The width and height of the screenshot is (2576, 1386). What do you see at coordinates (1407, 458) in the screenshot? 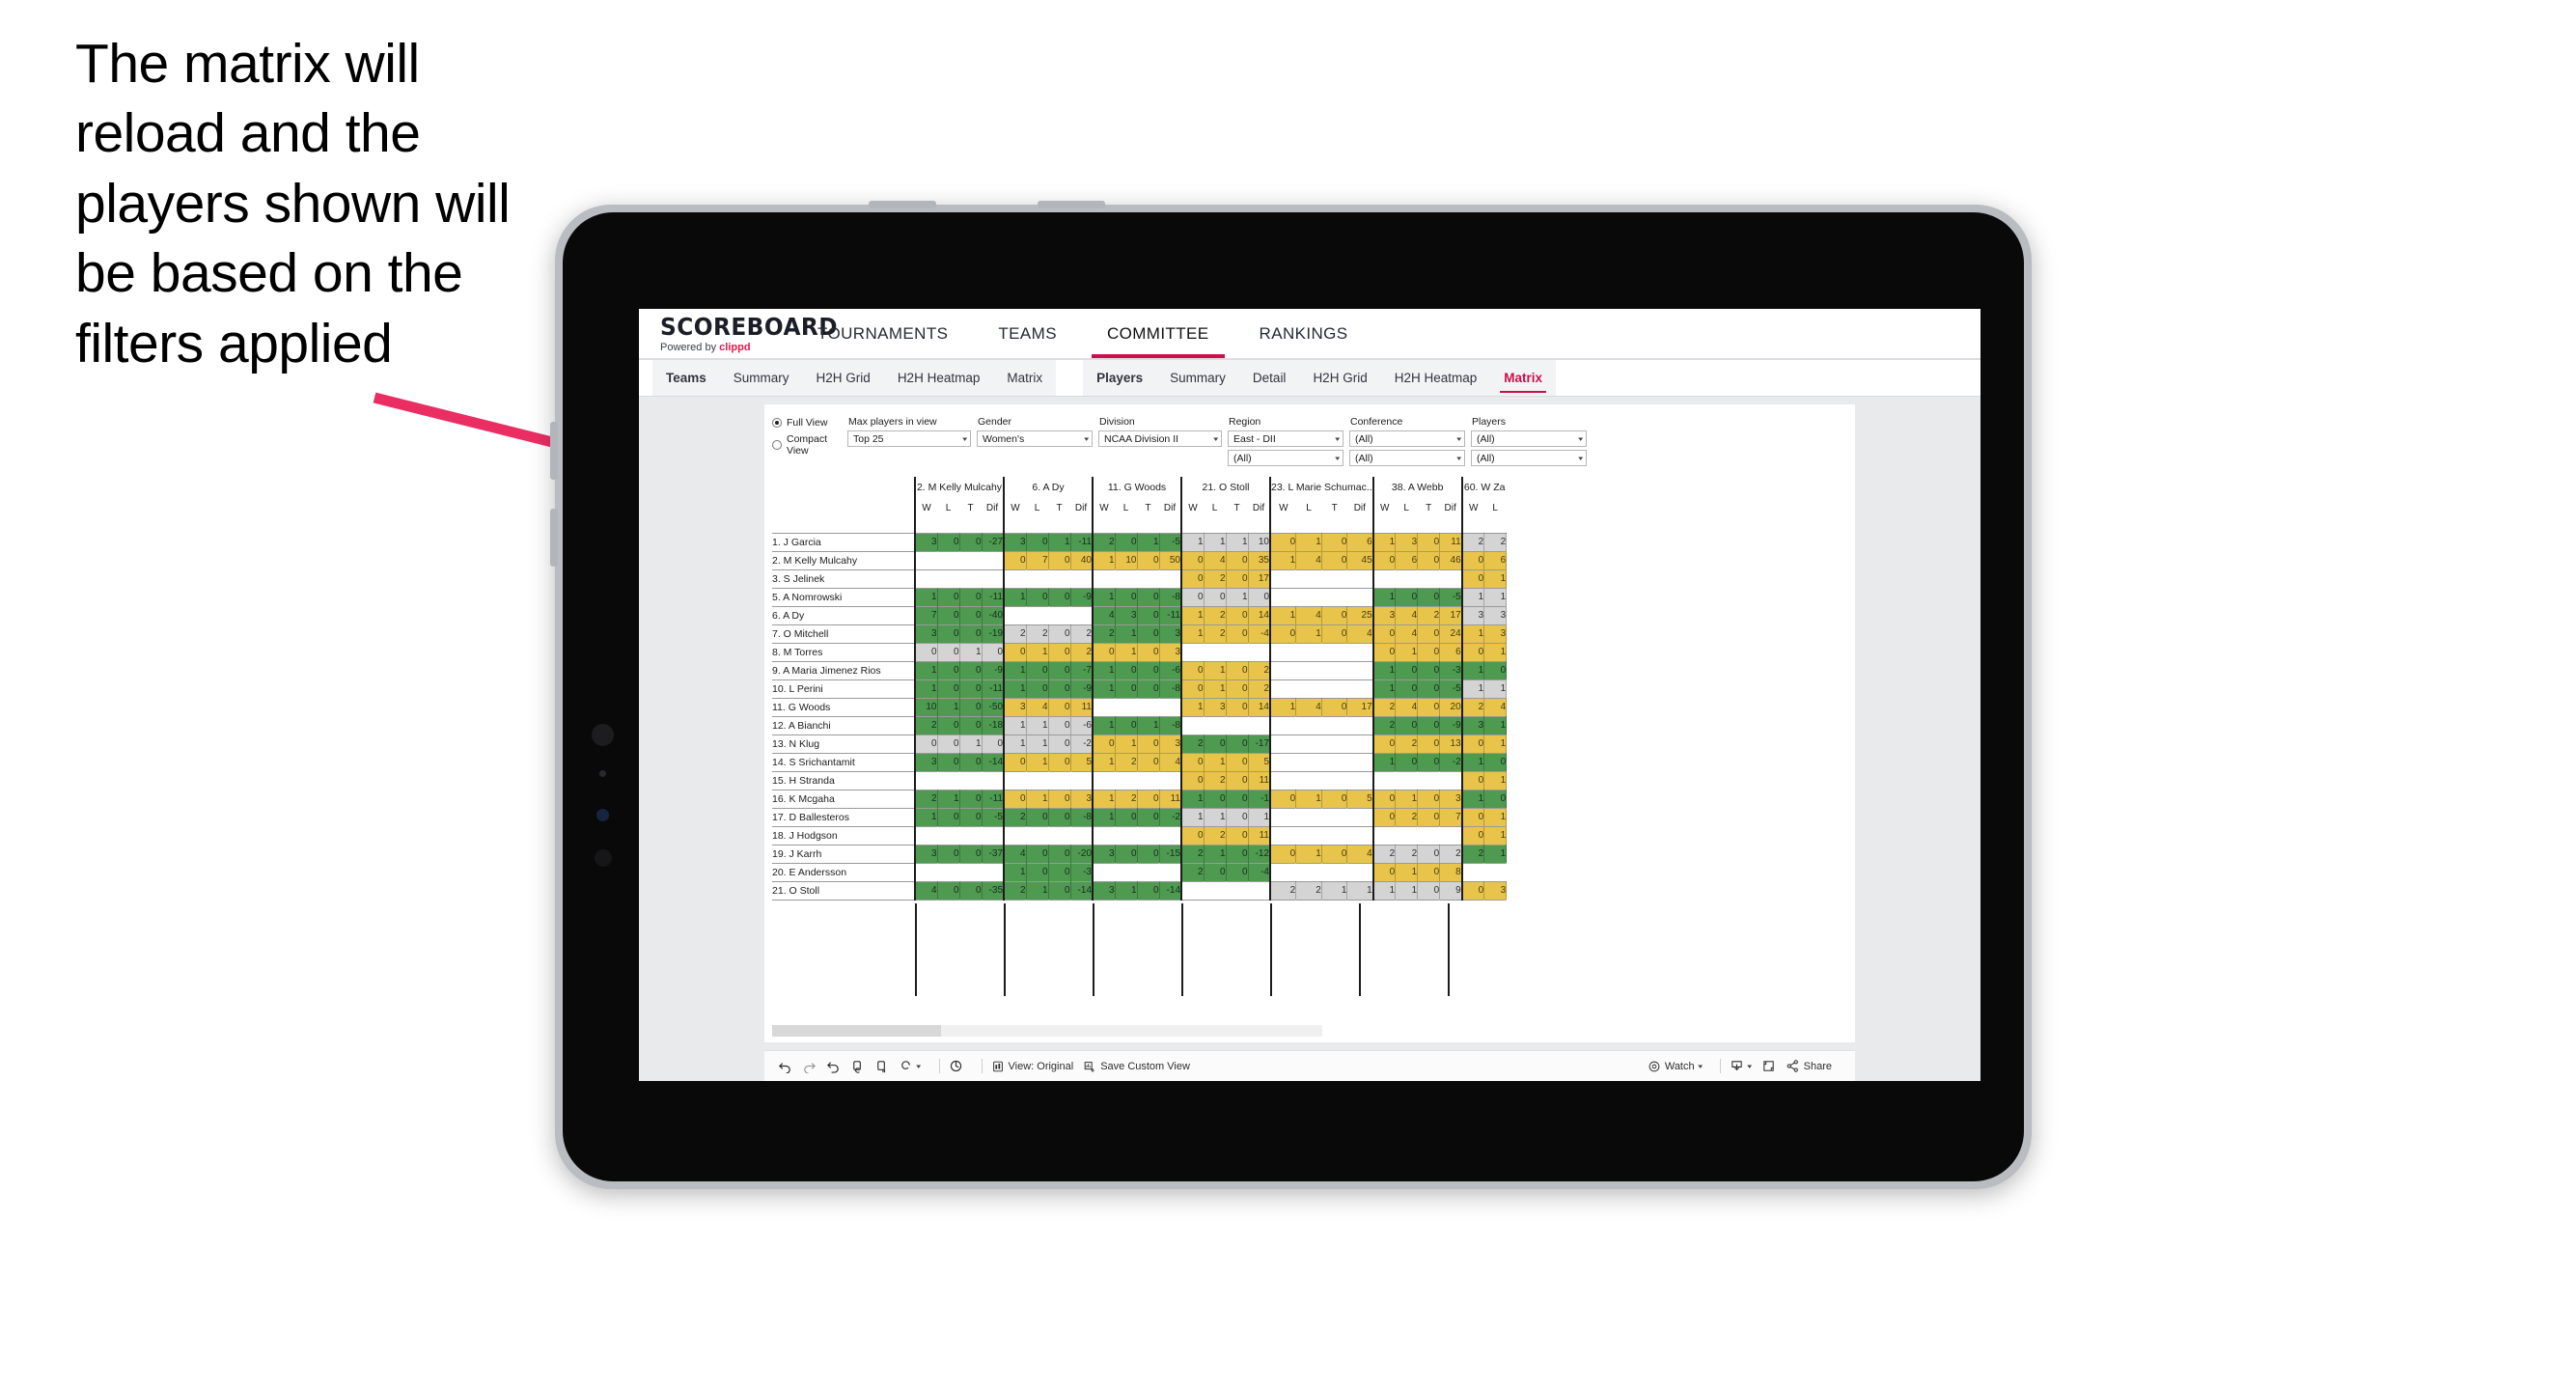
I see `filter-conference-select-2: (All) ▾` at bounding box center [1407, 458].